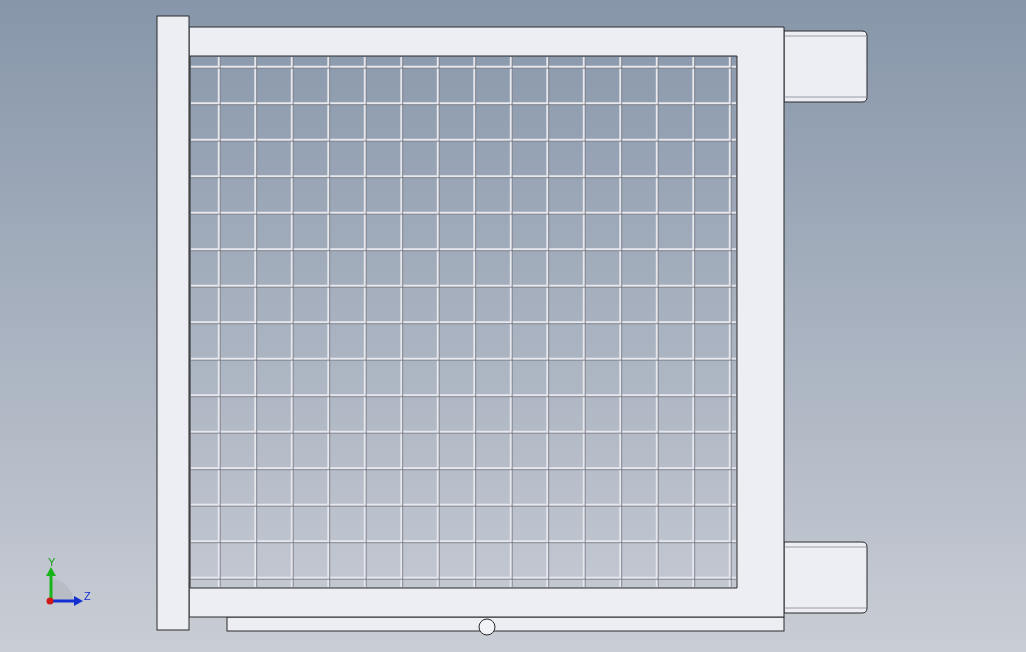 The width and height of the screenshot is (1026, 652). I want to click on y-axis-label: Y, so click(52, 562).